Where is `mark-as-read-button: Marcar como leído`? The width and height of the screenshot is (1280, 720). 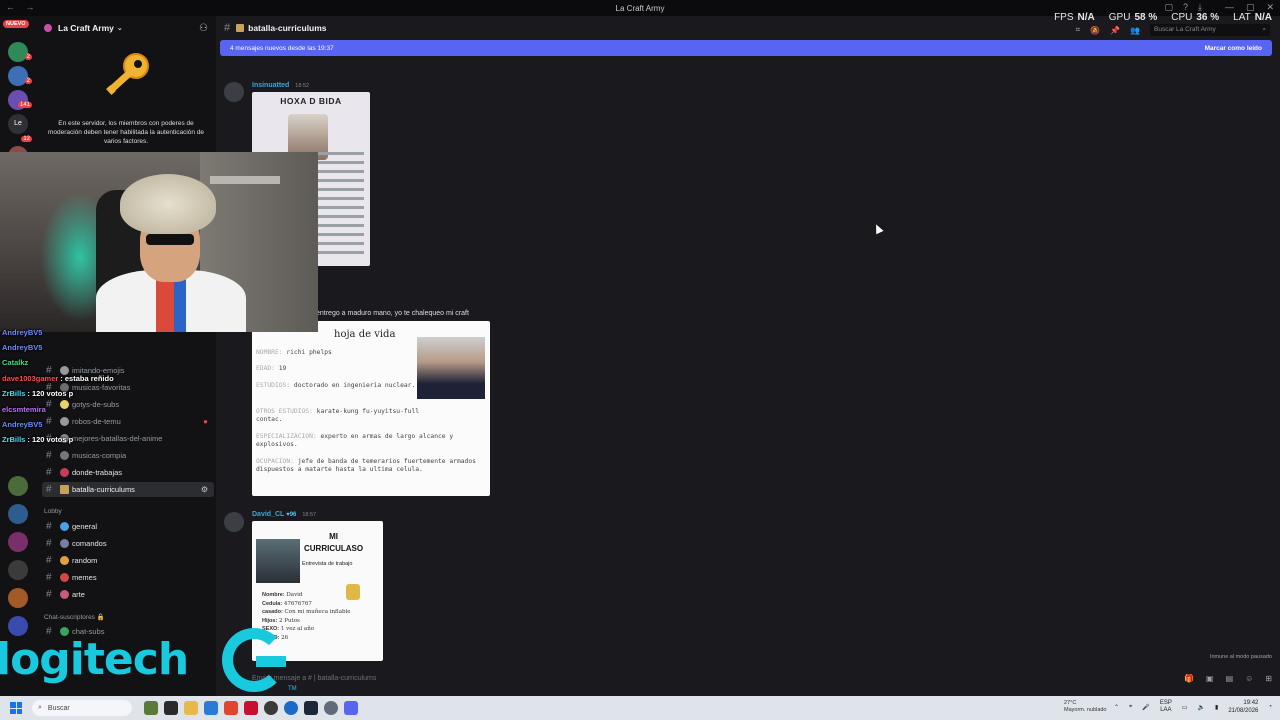
mark-as-read-button: Marcar como leído is located at coordinates (1233, 48).